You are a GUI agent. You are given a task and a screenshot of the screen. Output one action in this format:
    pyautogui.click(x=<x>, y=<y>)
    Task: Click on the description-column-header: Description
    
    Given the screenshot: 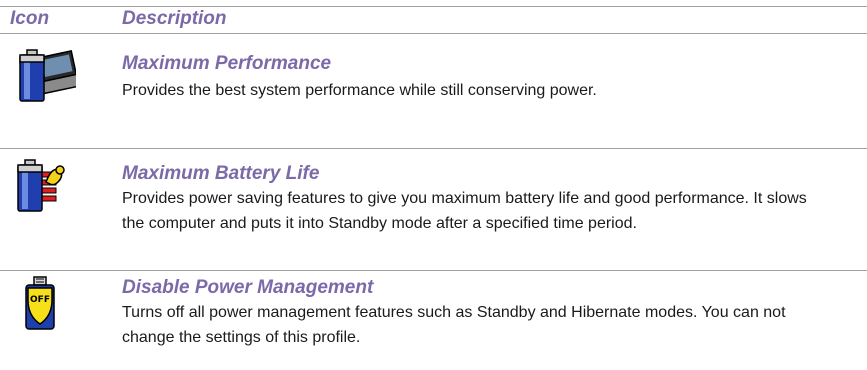 What is the action you would take?
    pyautogui.click(x=174, y=18)
    